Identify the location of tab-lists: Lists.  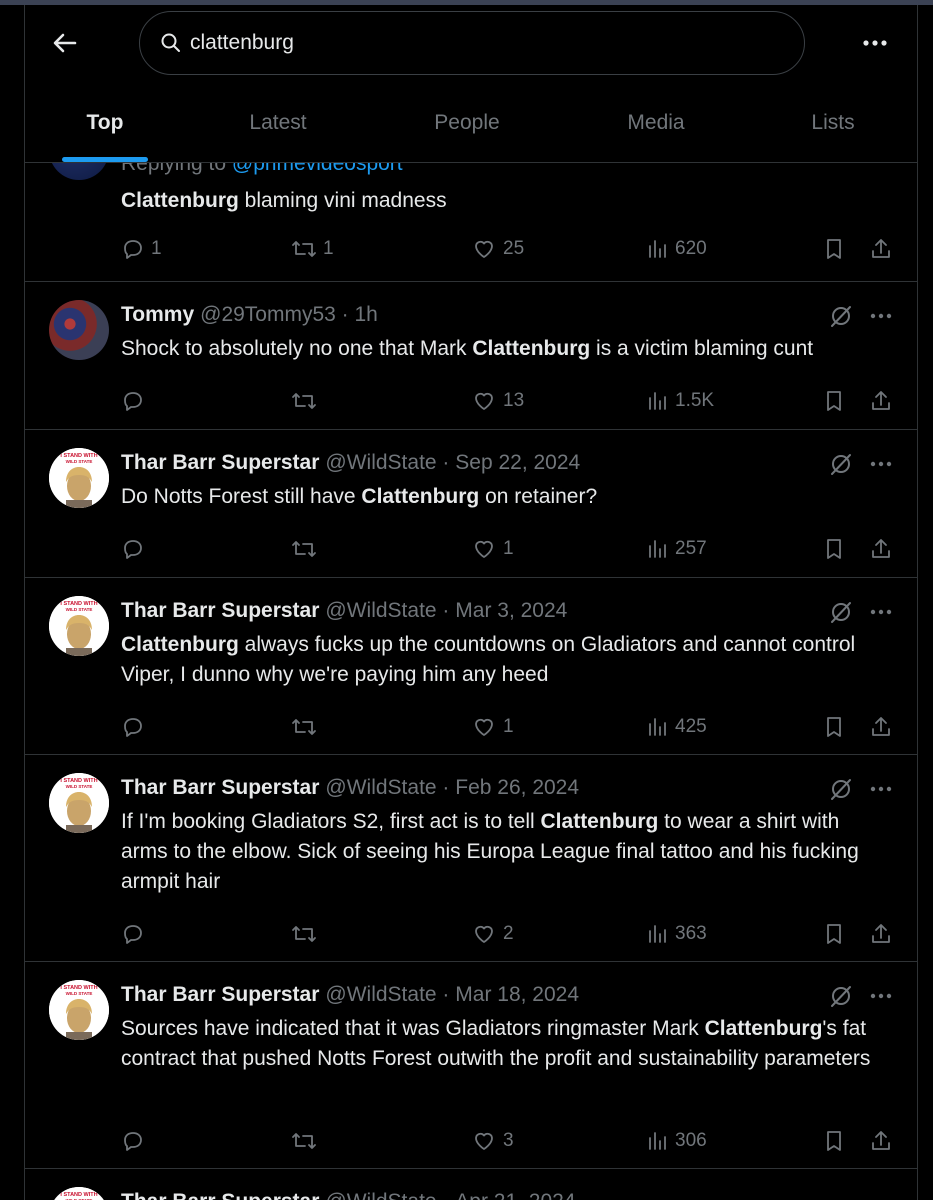
(833, 130).